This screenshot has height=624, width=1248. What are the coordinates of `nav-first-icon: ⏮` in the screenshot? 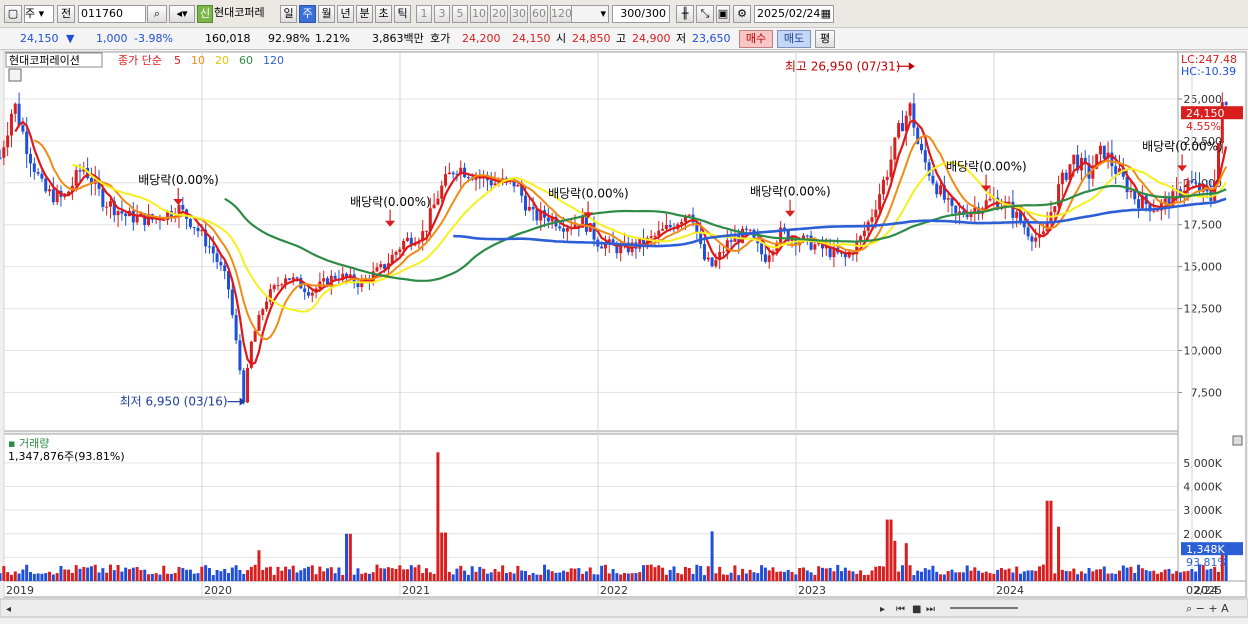 It's located at (900, 609).